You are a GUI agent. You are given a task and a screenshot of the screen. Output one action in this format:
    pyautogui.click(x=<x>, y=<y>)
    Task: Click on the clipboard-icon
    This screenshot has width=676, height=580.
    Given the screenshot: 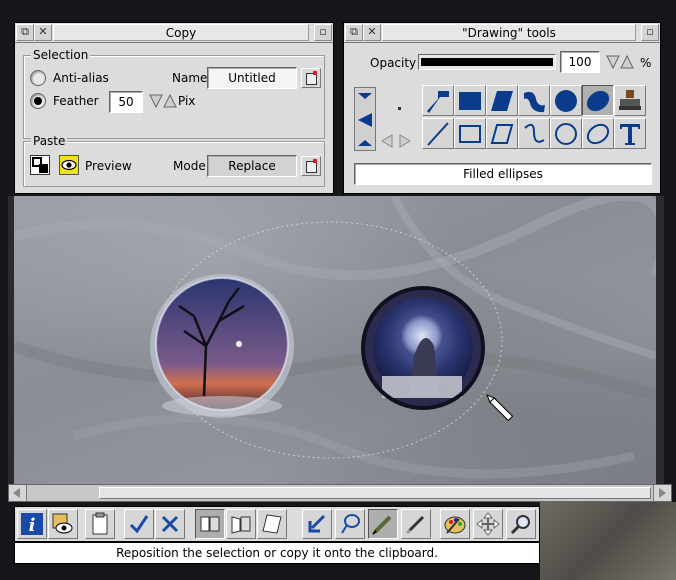 What is the action you would take?
    pyautogui.click(x=100, y=523)
    